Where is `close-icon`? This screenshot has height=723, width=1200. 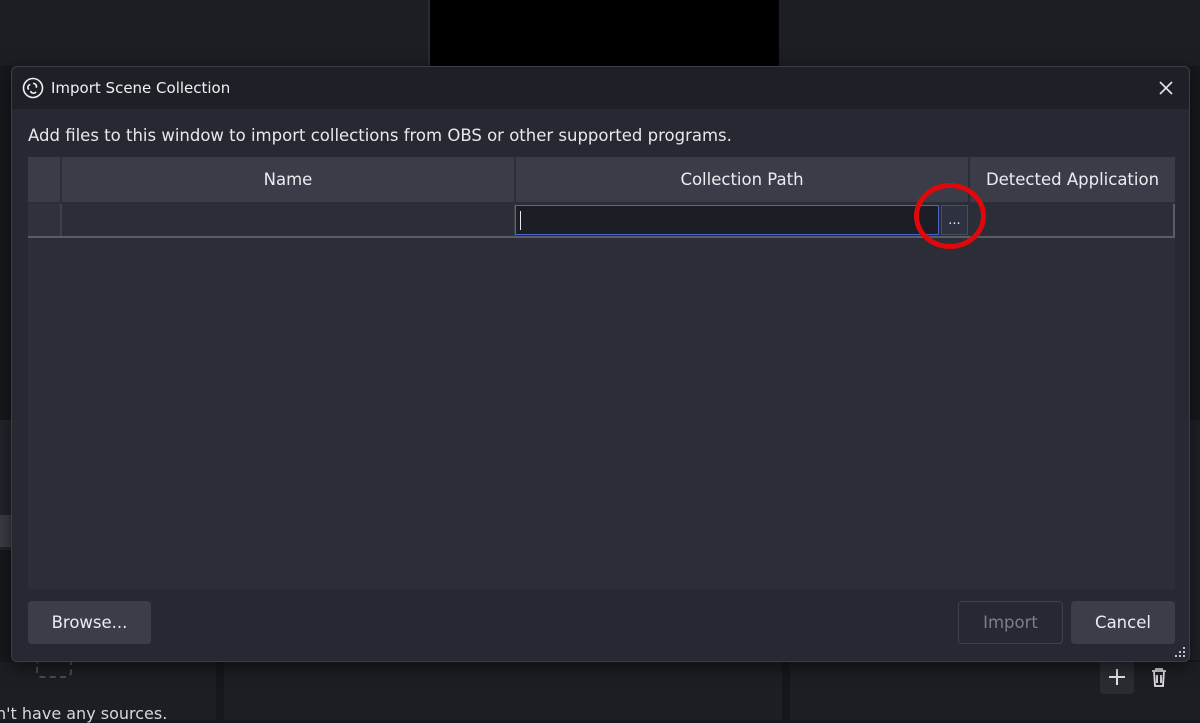
close-icon is located at coordinates (1166, 88).